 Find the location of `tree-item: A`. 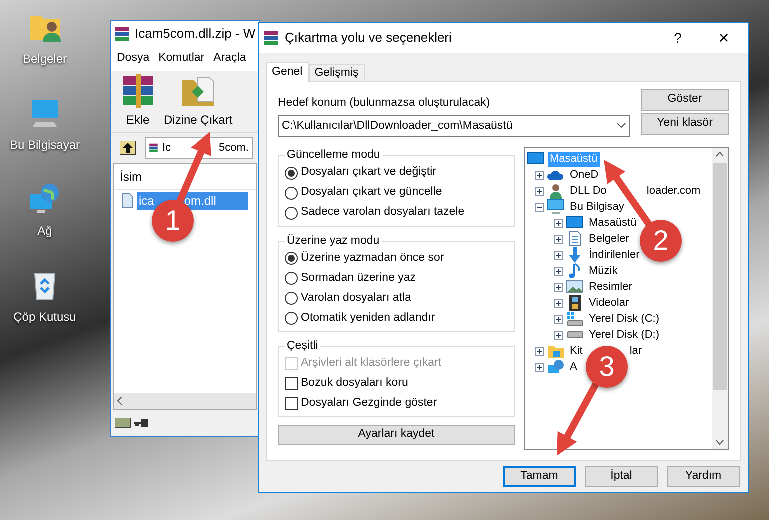

tree-item: A is located at coordinates (574, 367).